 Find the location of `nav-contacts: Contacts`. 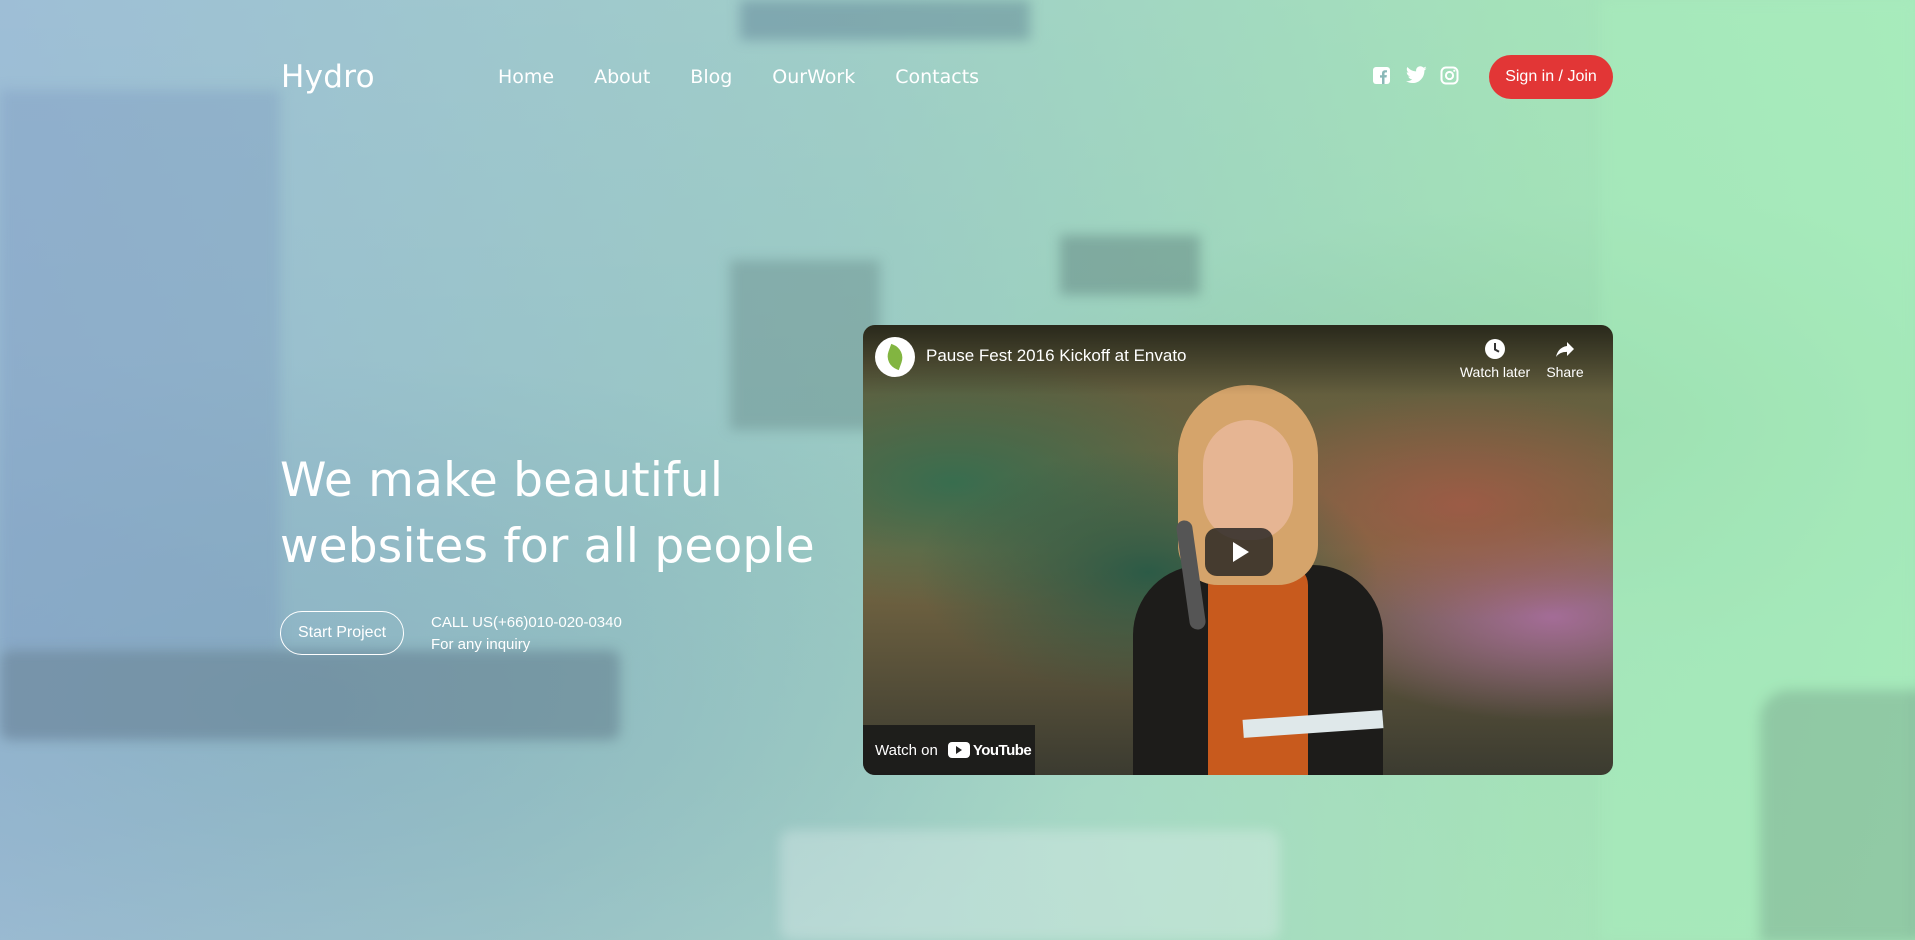

nav-contacts: Contacts is located at coordinates (937, 77).